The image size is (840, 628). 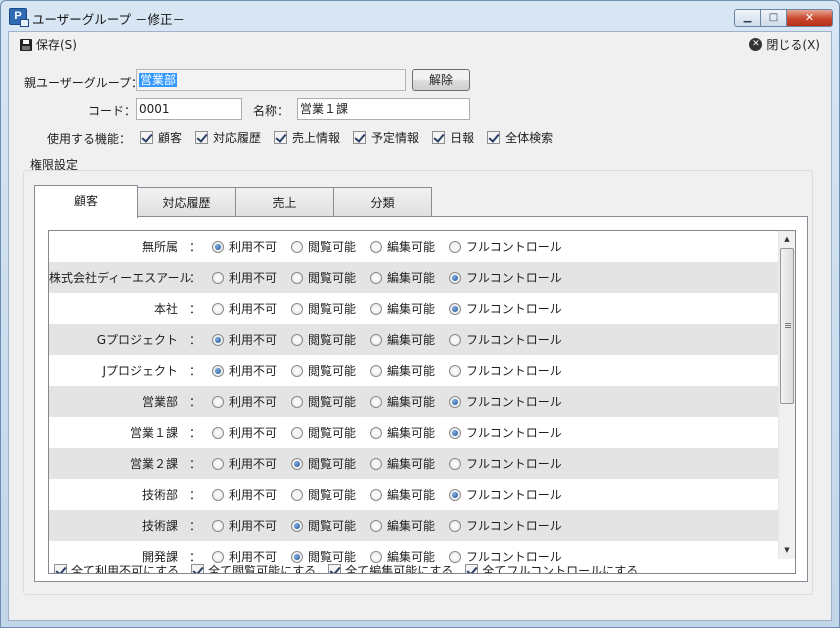 I want to click on save-label: 保存(S), so click(x=56, y=45).